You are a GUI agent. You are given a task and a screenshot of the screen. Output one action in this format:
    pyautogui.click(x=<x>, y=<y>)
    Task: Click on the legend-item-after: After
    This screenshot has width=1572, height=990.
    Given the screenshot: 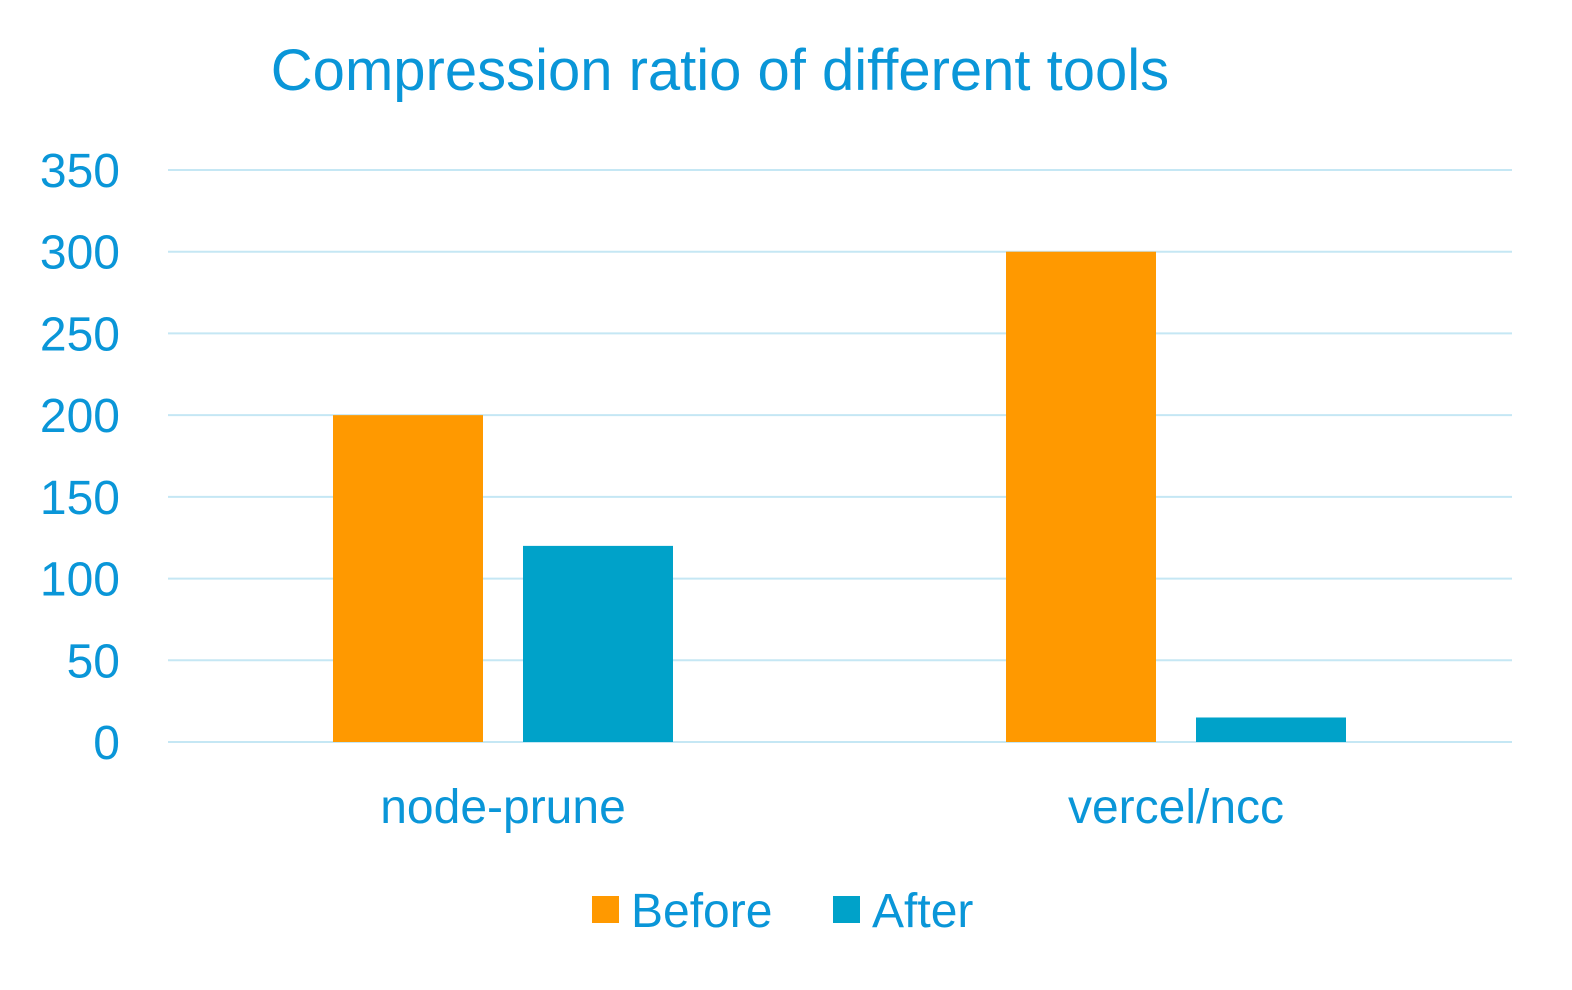 What is the action you would take?
    pyautogui.click(x=903, y=911)
    